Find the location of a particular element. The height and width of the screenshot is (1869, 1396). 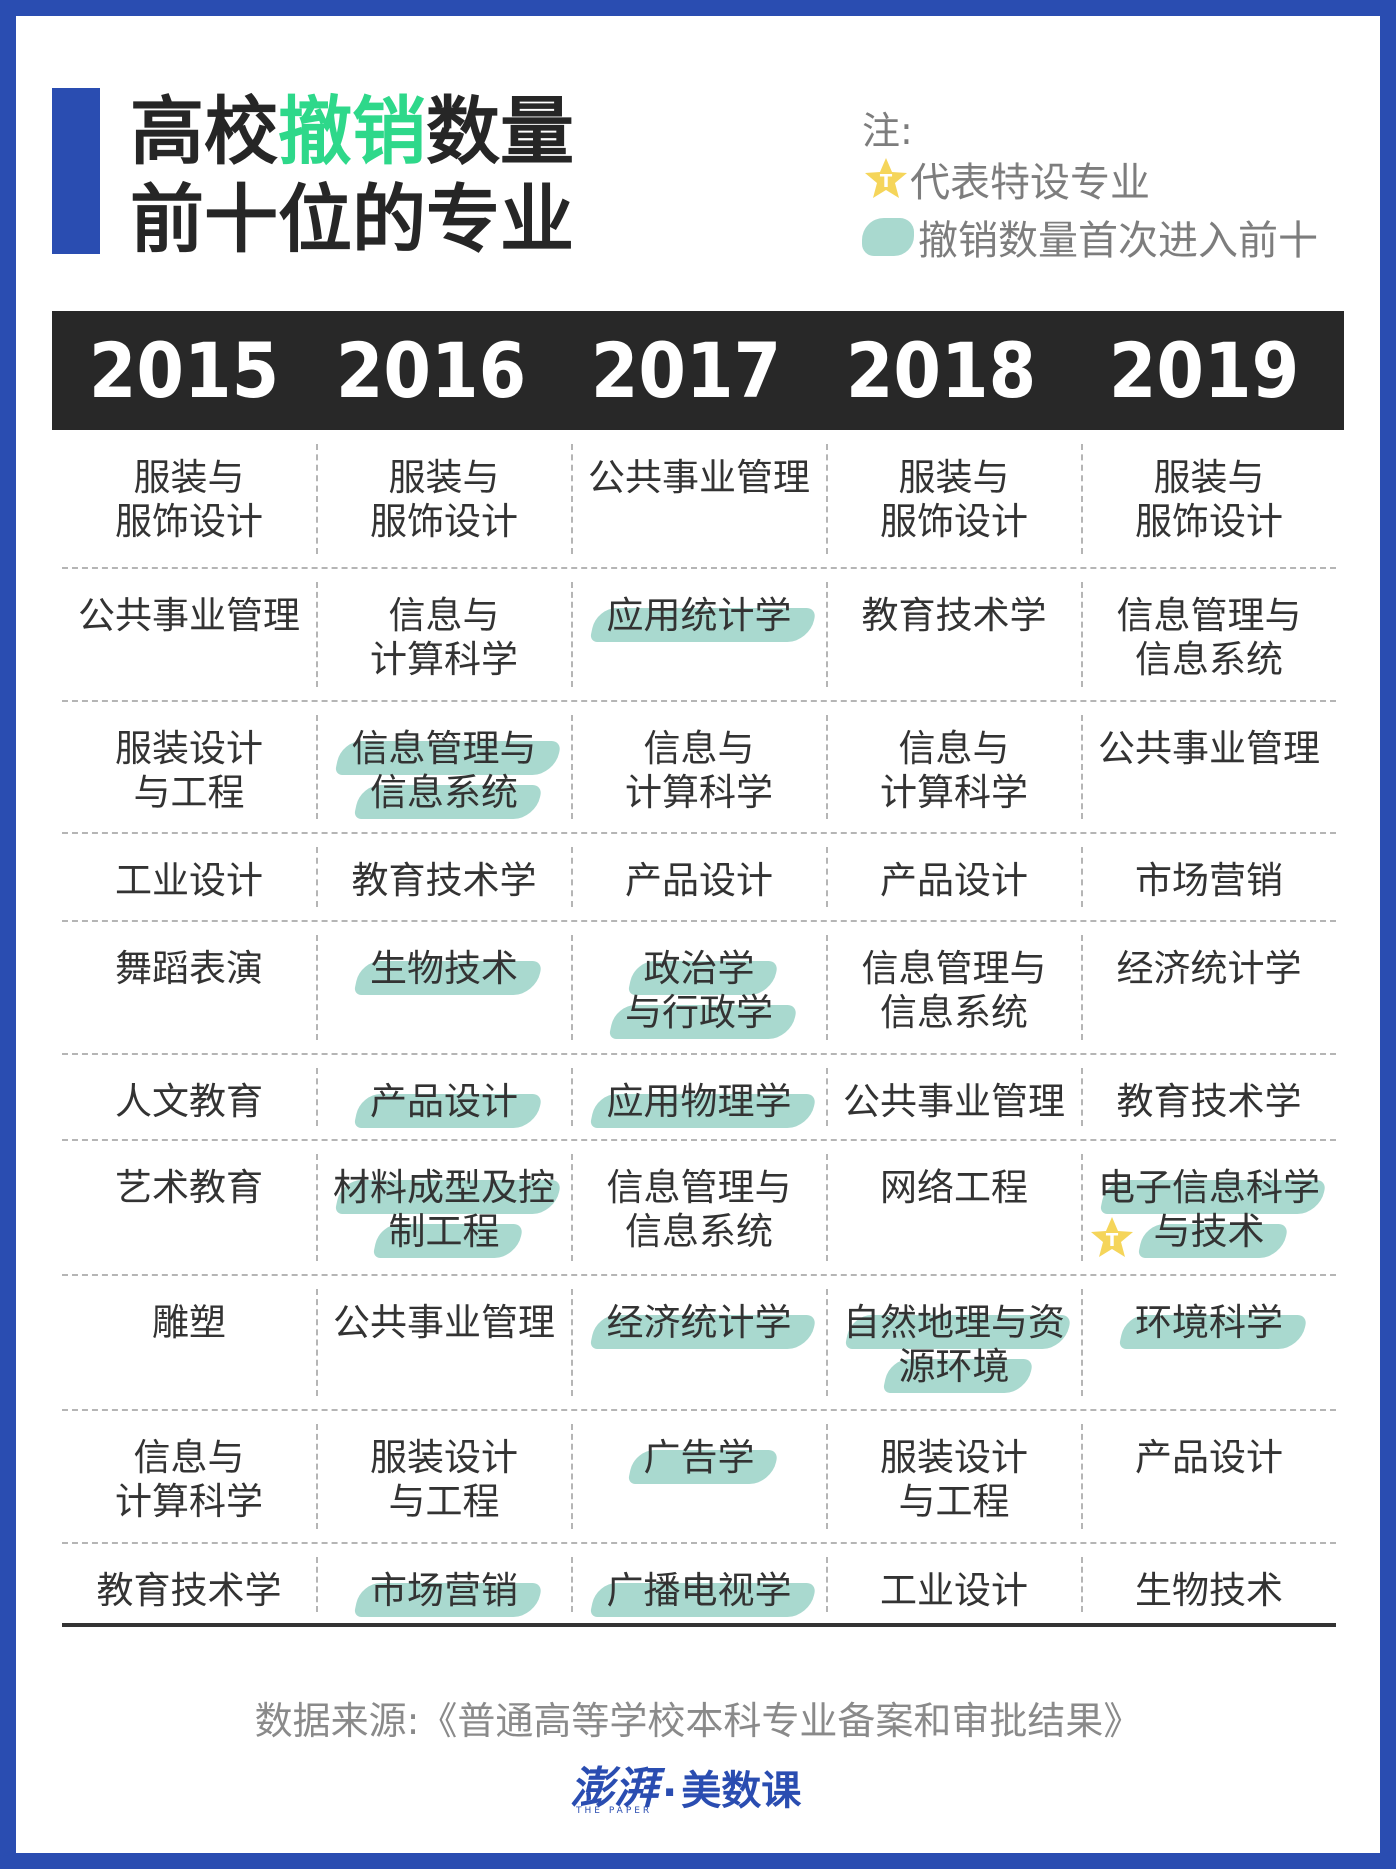

table-bottom-rule is located at coordinates (699, 1625).